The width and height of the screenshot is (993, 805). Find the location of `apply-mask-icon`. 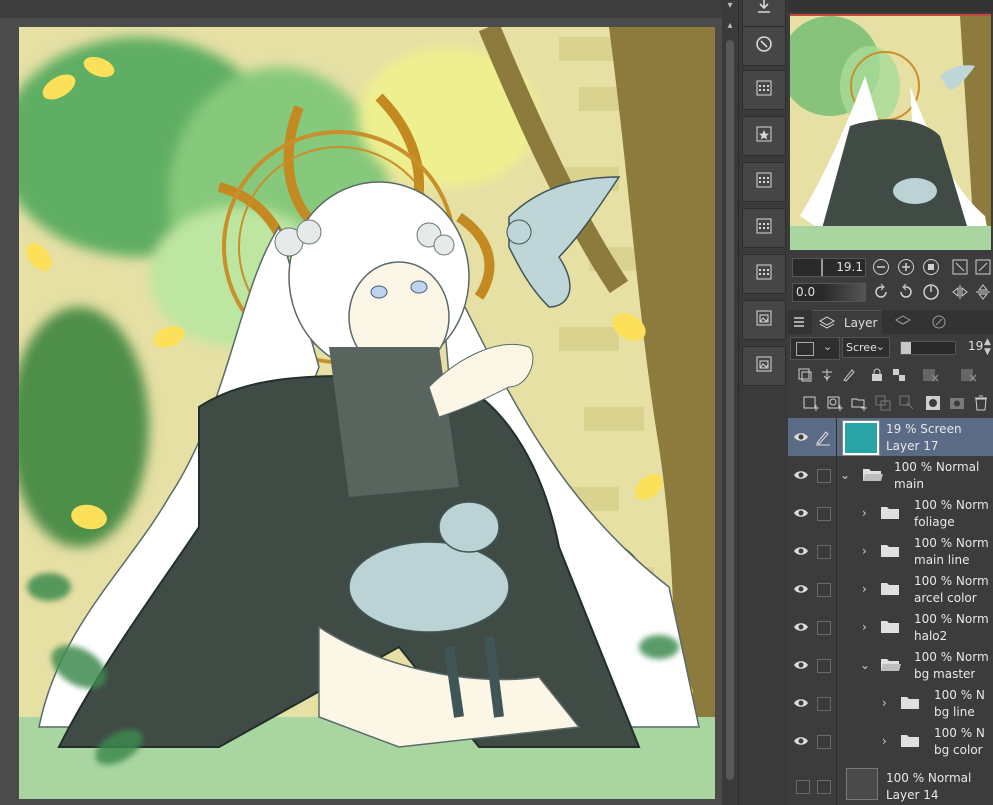

apply-mask-icon is located at coordinates (957, 403).